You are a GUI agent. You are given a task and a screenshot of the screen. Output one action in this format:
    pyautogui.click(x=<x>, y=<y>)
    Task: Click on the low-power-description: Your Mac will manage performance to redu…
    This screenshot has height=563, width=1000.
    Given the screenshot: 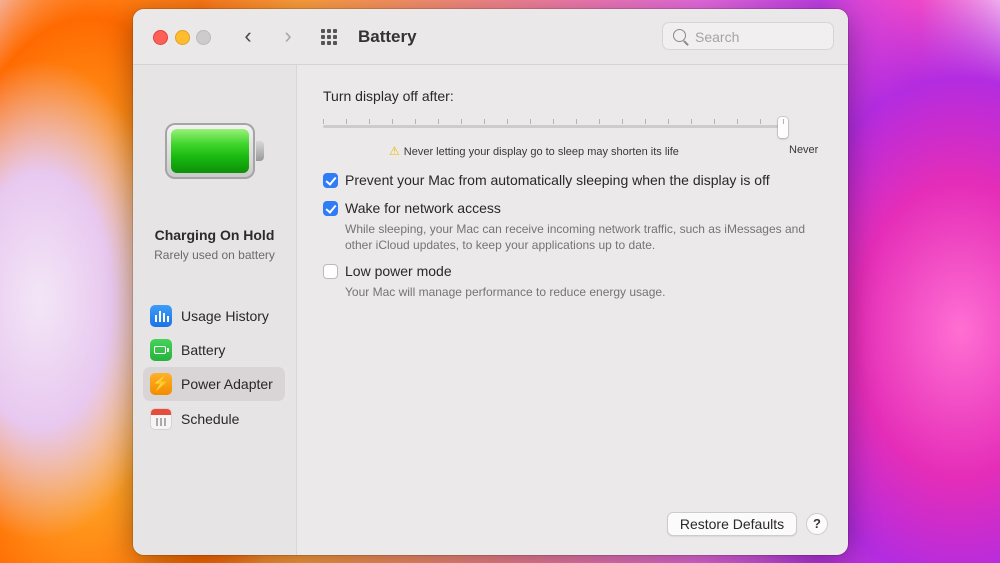 What is the action you would take?
    pyautogui.click(x=505, y=292)
    